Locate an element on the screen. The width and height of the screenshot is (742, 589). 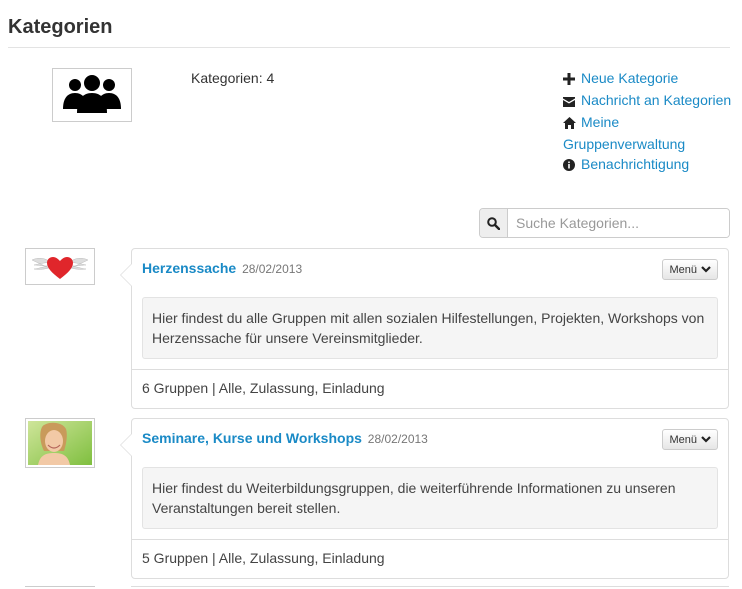
smiling-woman-photo is located at coordinates (60, 443).